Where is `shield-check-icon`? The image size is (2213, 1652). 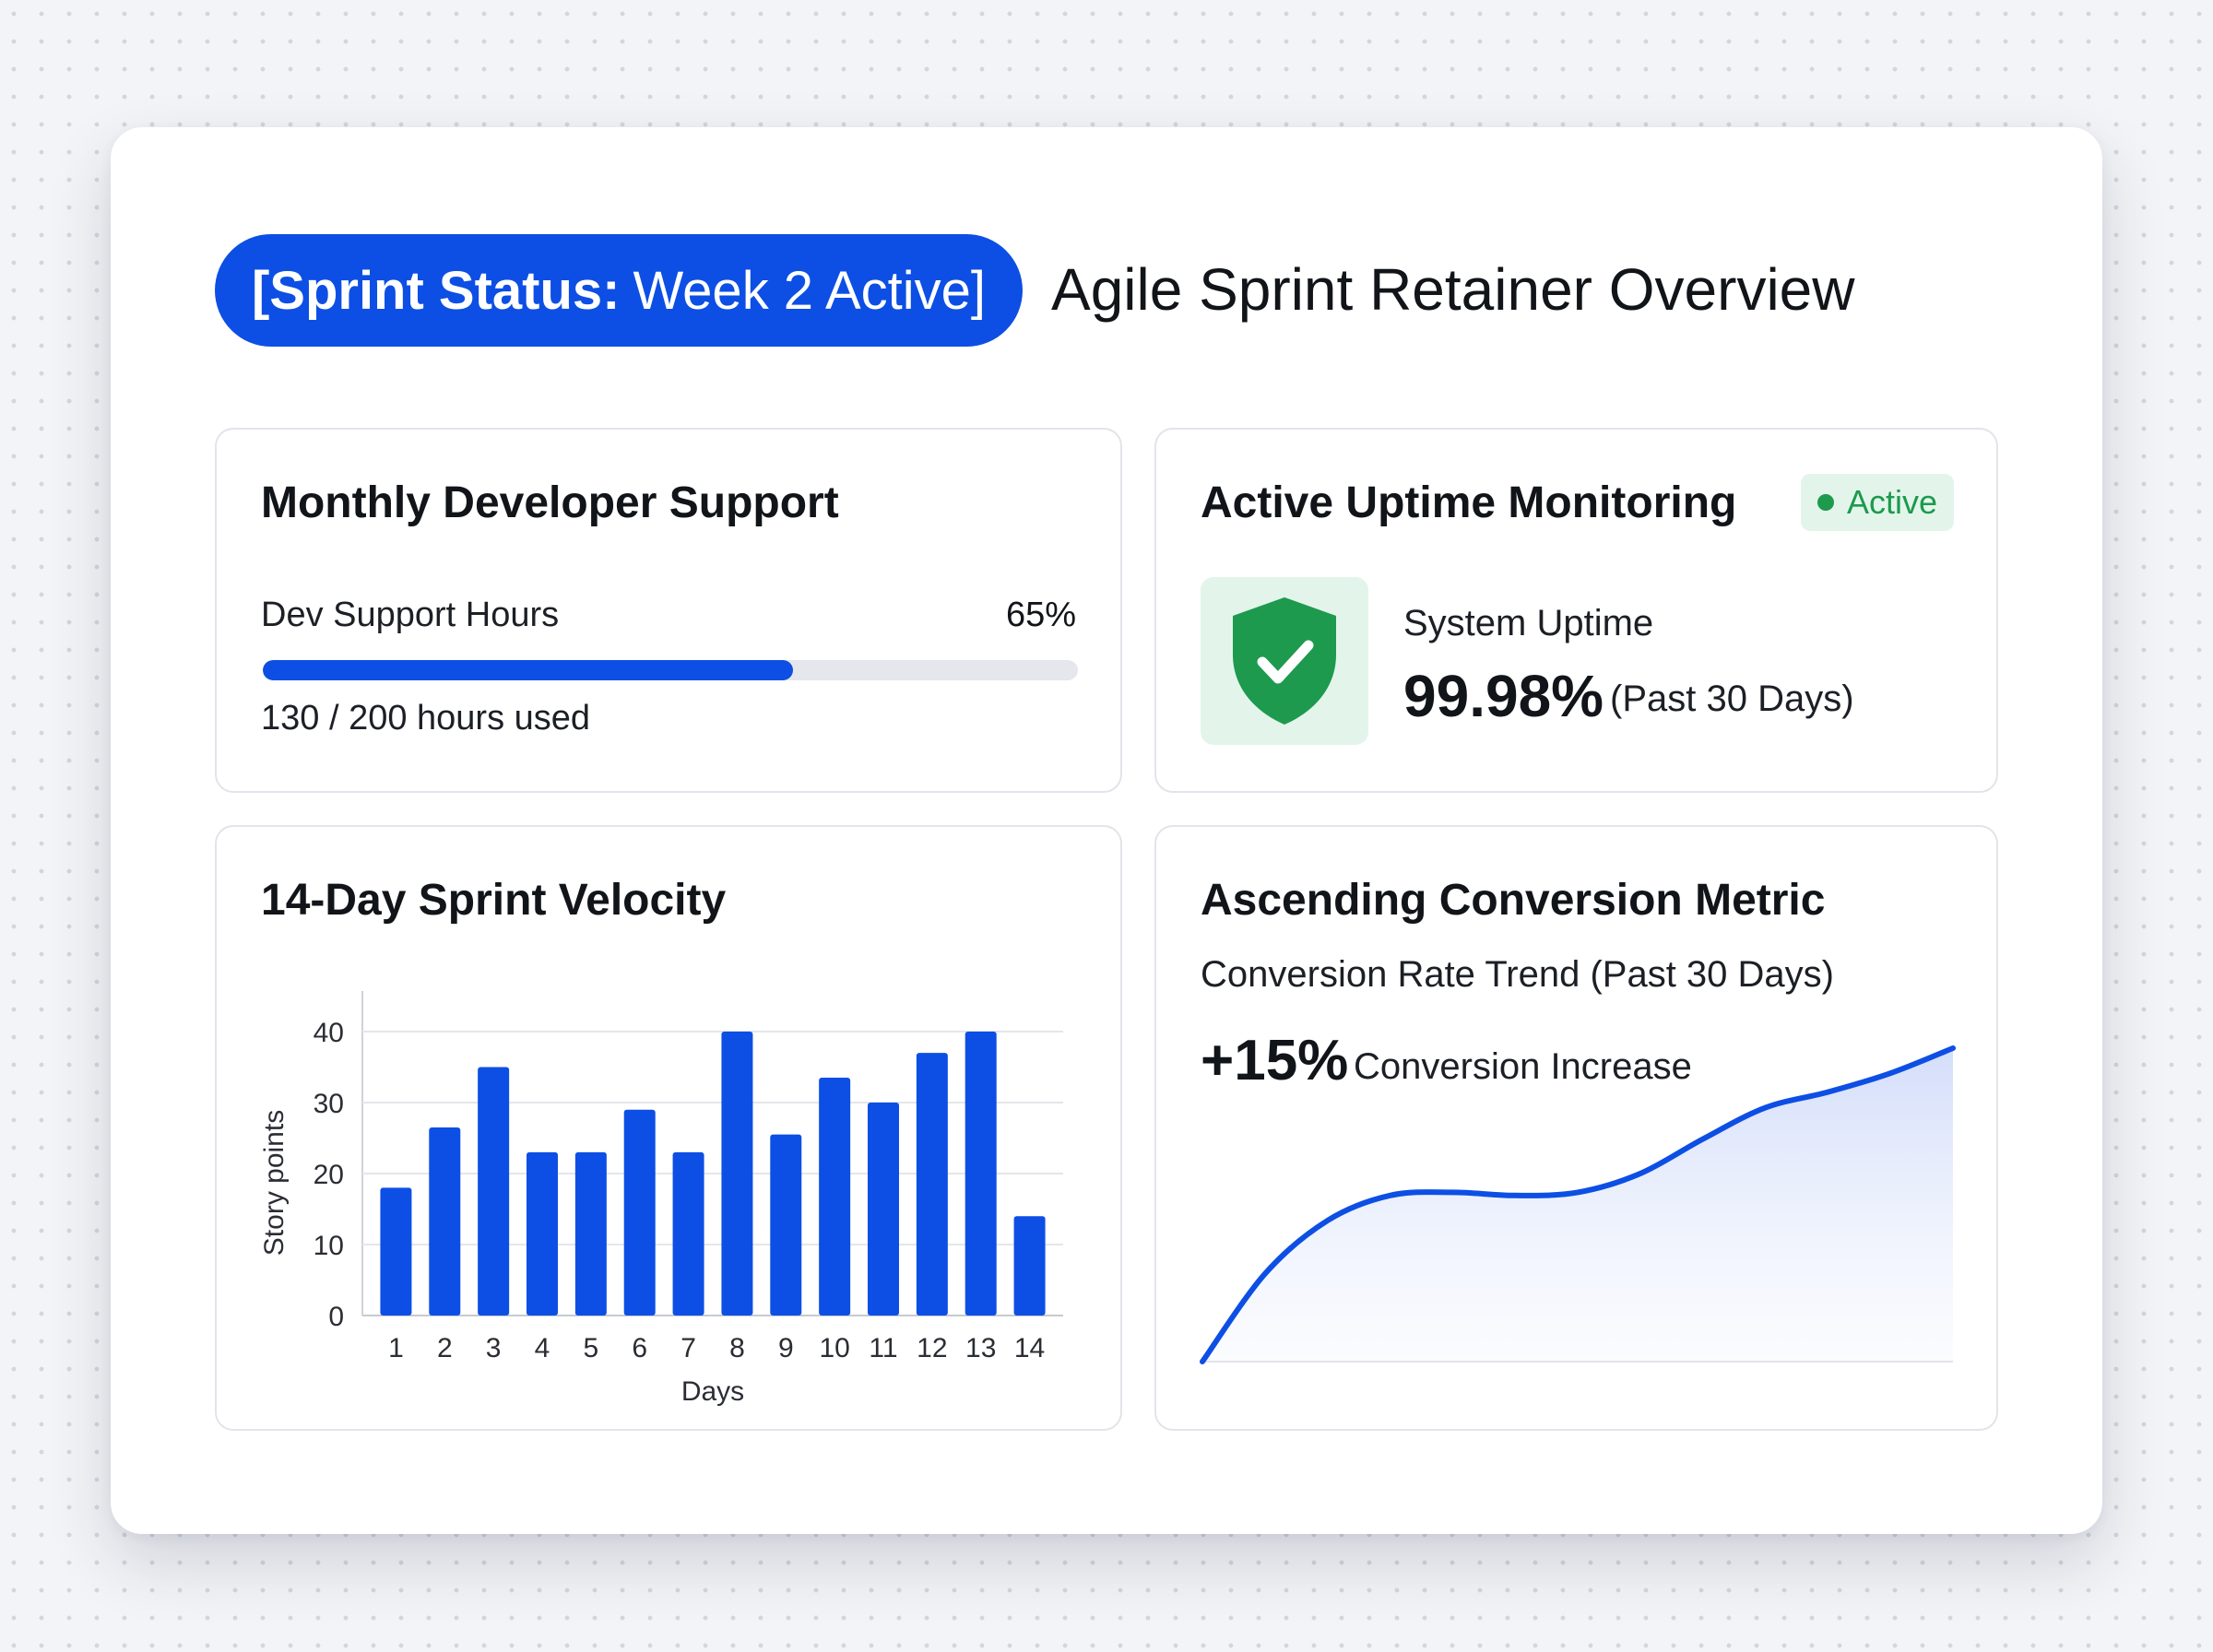
shield-check-icon is located at coordinates (1284, 661).